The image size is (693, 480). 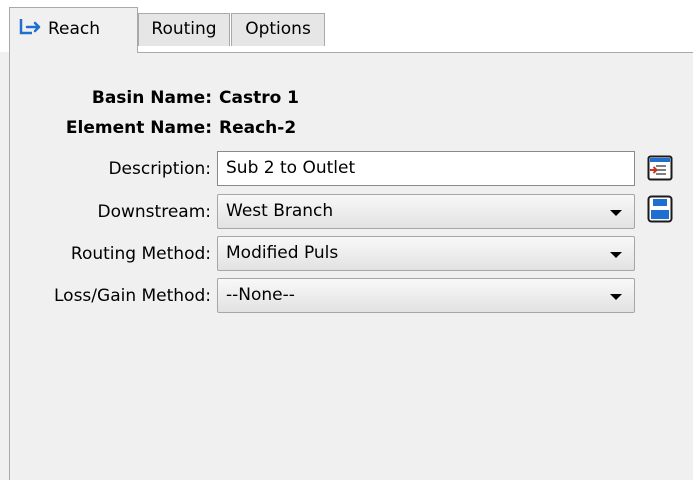 I want to click on description-field: Sub 2 to Outlet, so click(x=426, y=168).